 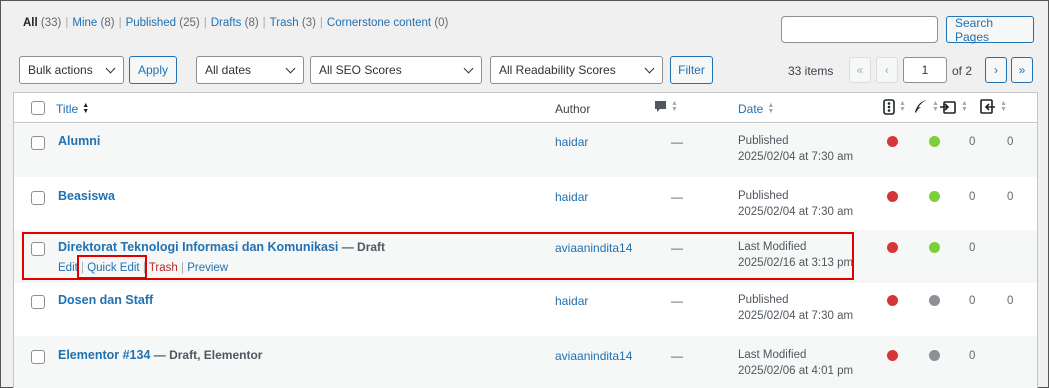 What do you see at coordinates (796, 255) in the screenshot?
I see `date-cell: Last Modified 2025/02/16 at 3:13 pm` at bounding box center [796, 255].